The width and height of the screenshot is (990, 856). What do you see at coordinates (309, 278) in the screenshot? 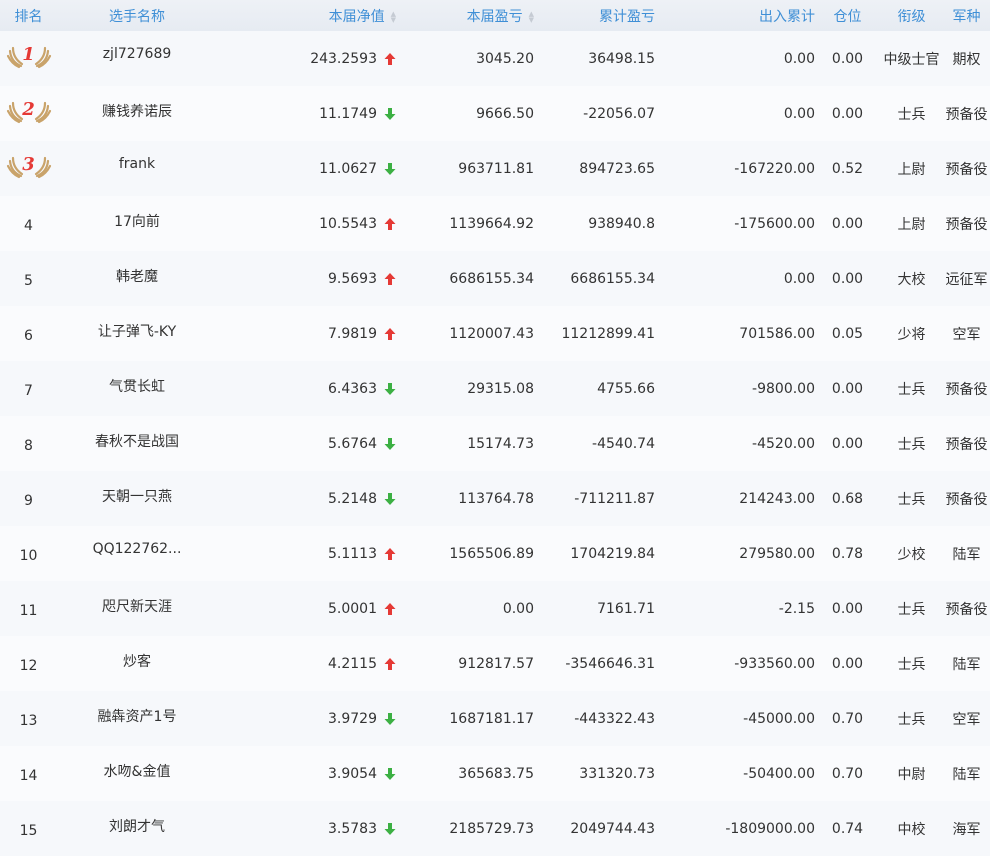
I see `nav-cell: 9.5693` at bounding box center [309, 278].